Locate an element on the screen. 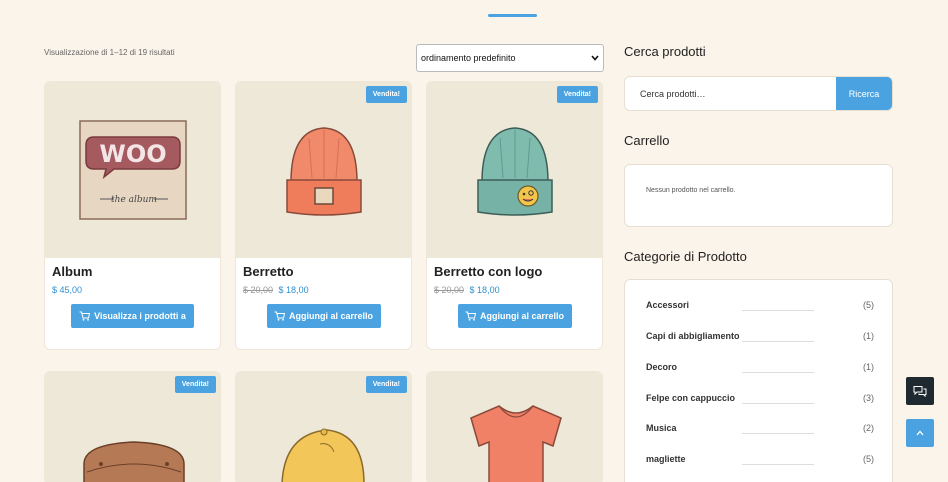 Image resolution: width=948 pixels, height=482 pixels. search-widget-title: Cerca prodotti is located at coordinates (665, 51).